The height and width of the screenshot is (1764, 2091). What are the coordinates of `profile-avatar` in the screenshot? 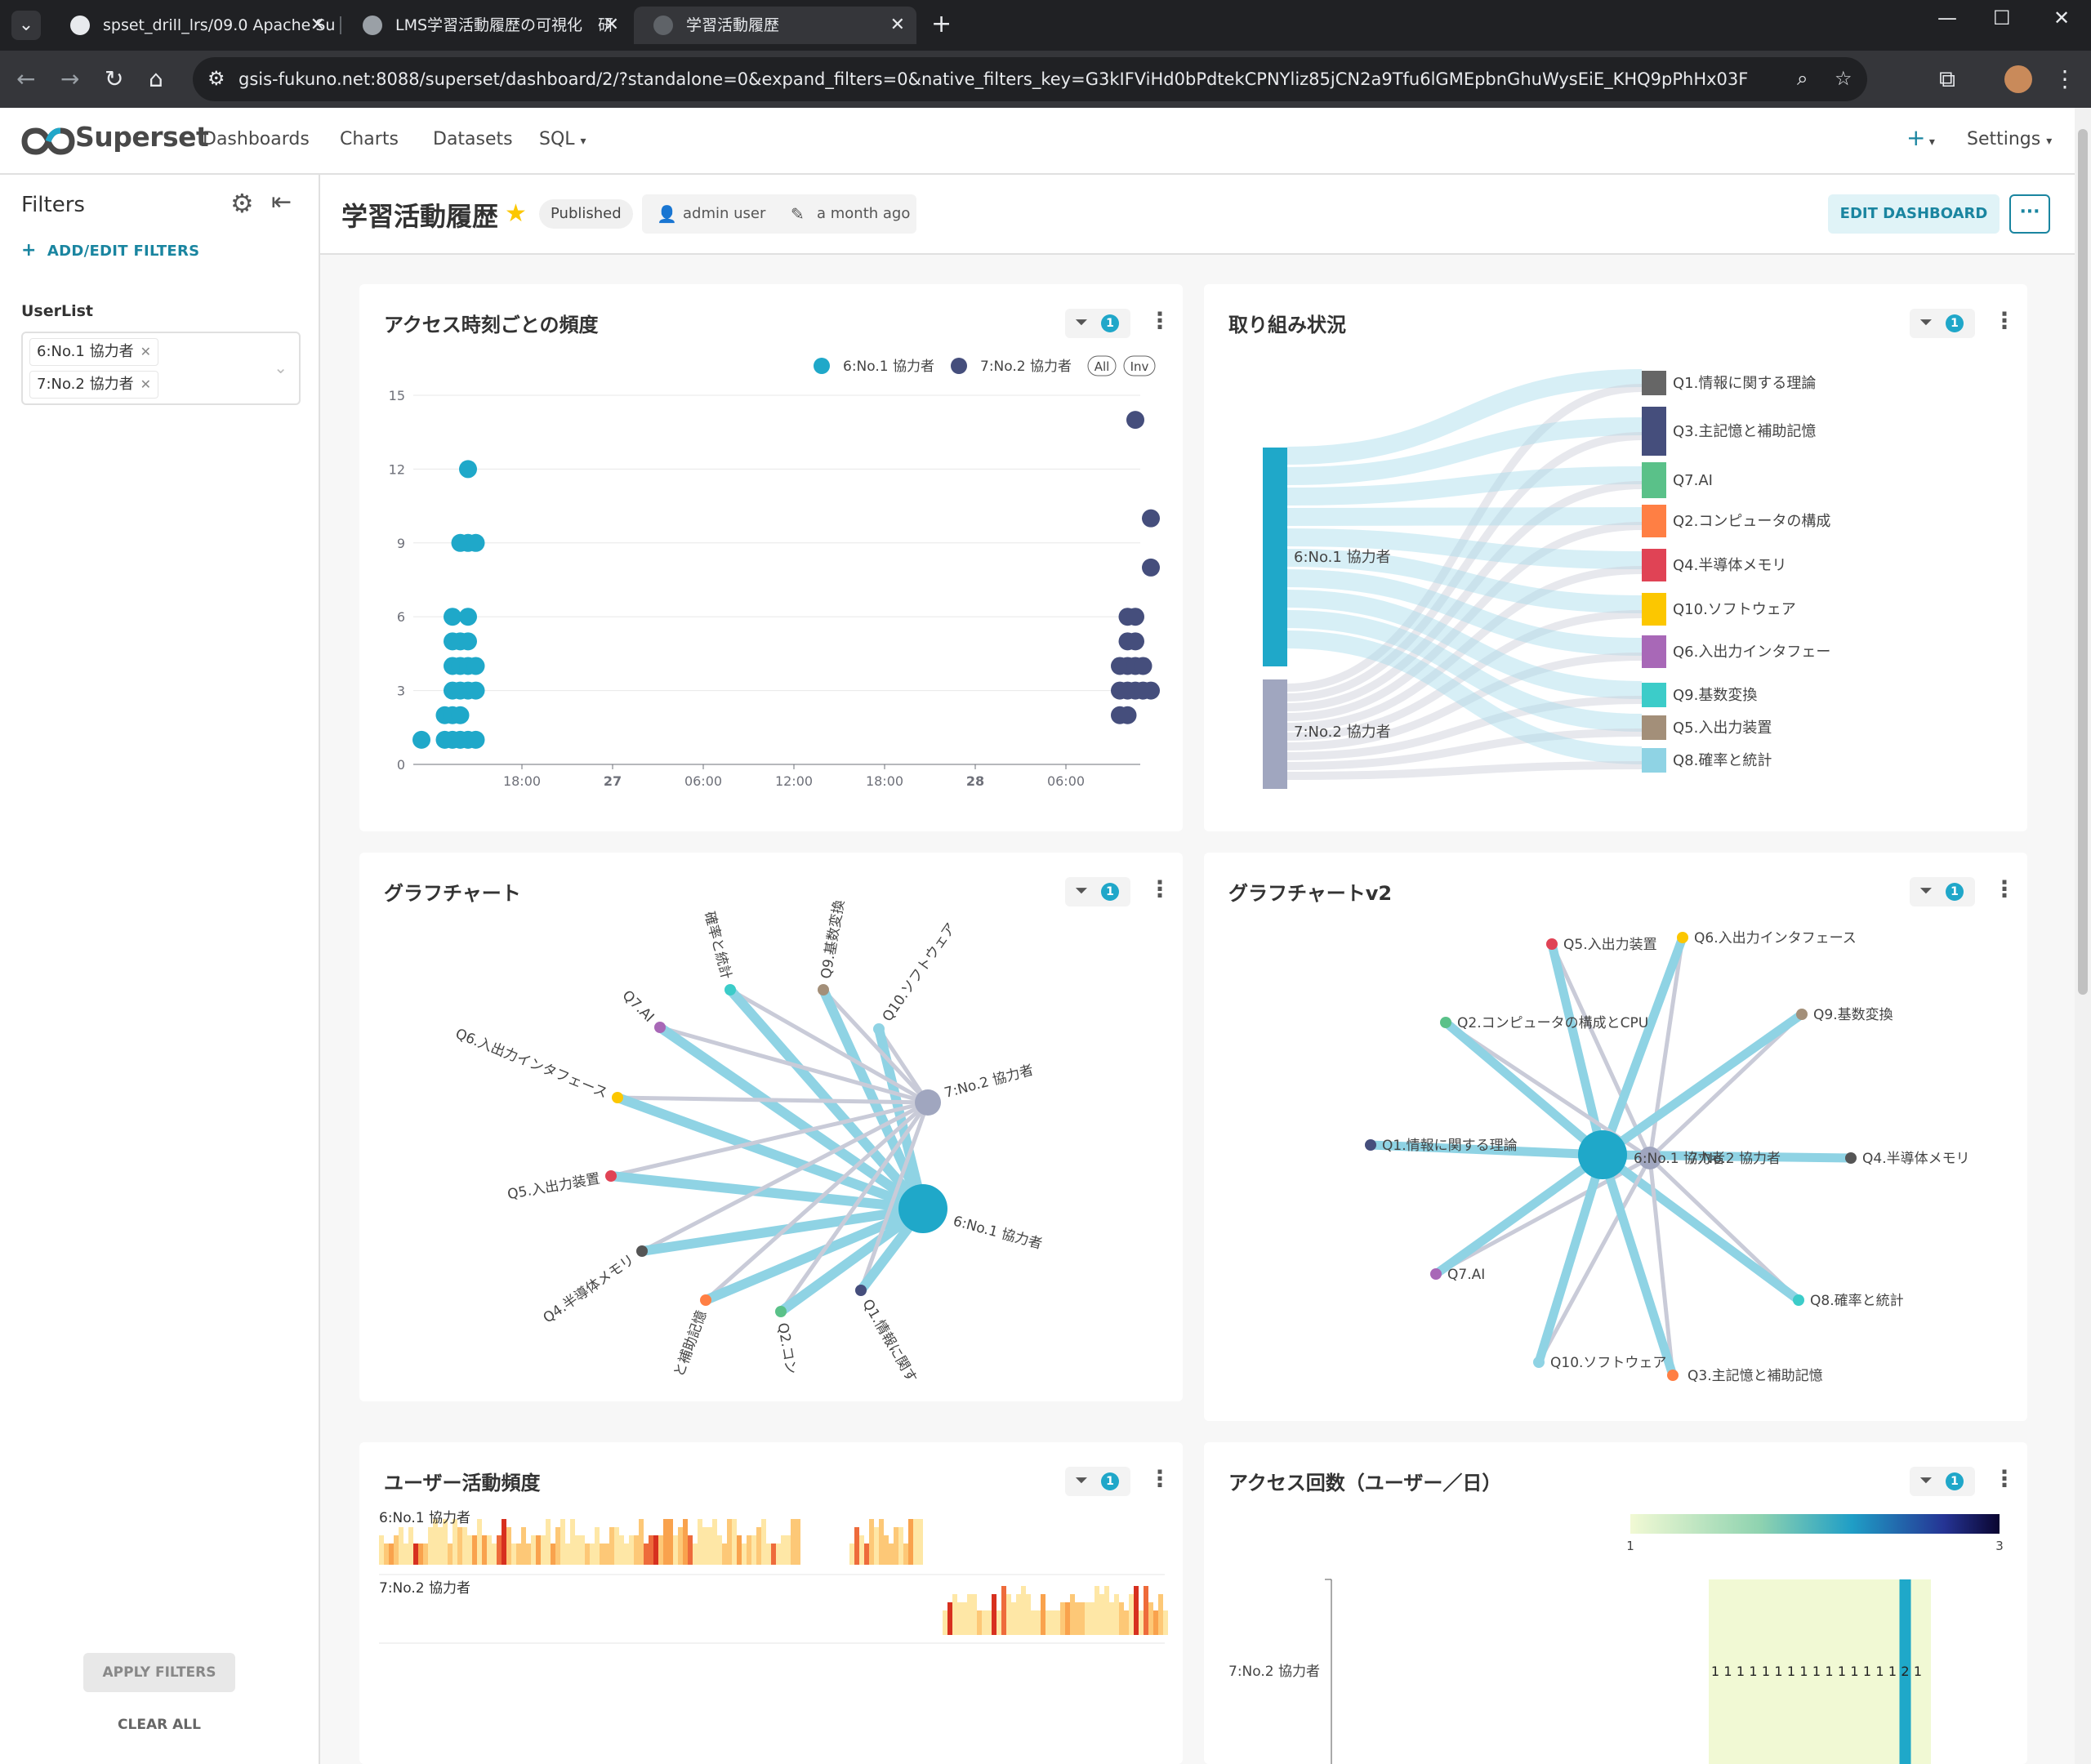 It's located at (2018, 79).